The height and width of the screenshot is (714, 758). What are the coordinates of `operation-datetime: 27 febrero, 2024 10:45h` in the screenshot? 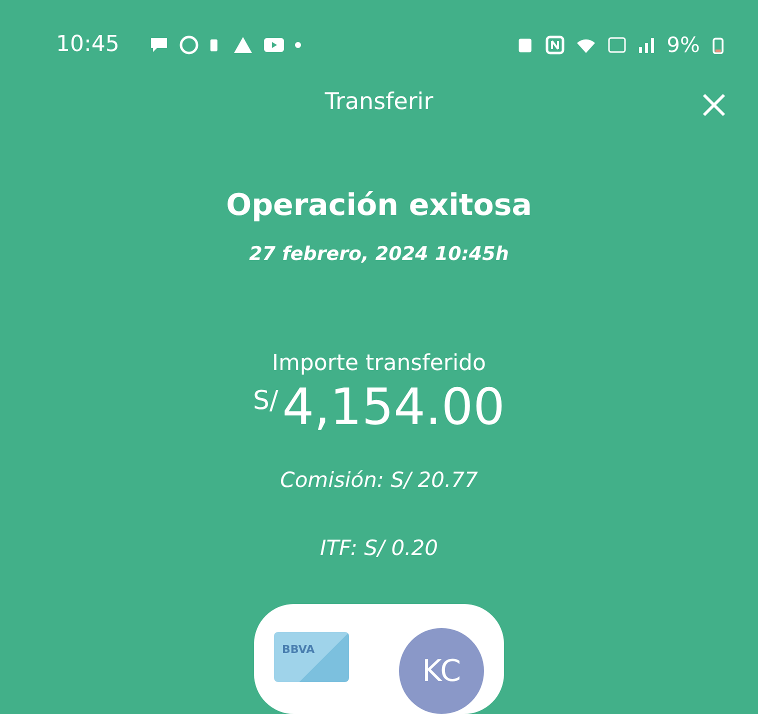 It's located at (379, 254).